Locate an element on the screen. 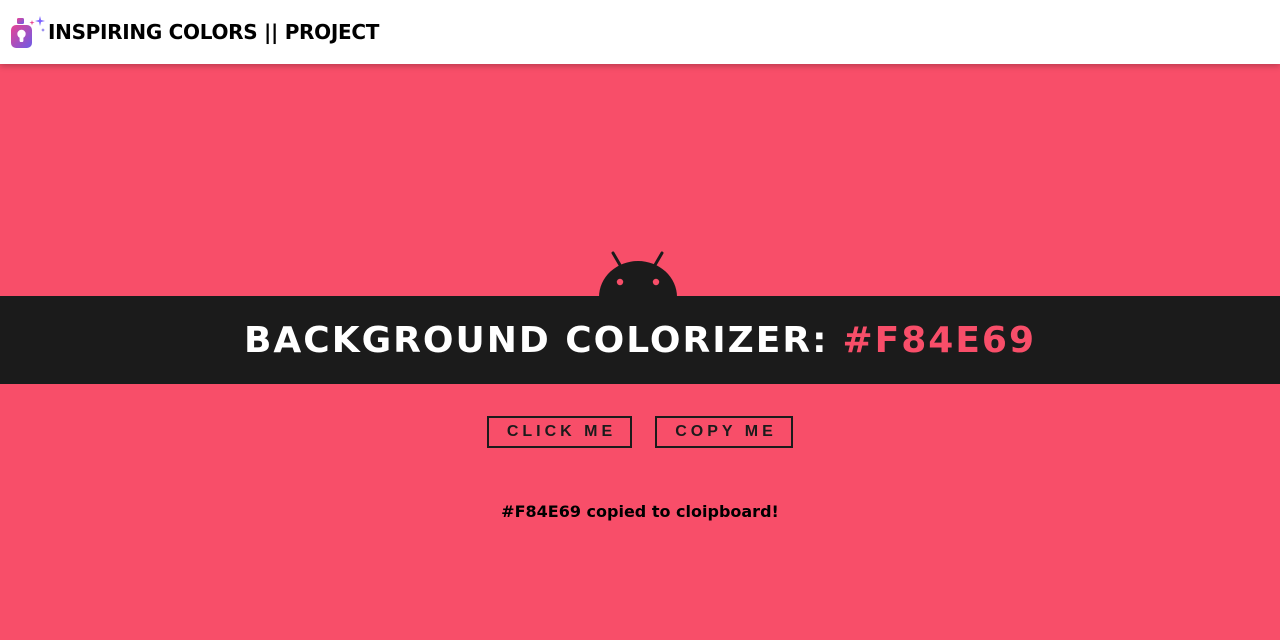 This screenshot has height=640, width=1280. copy-me-button: COPY ME is located at coordinates (724, 432).